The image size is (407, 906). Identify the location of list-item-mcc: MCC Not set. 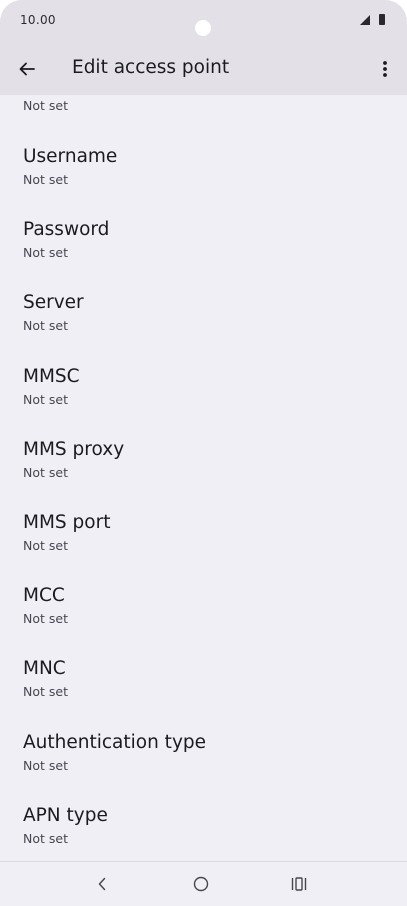
(203, 621).